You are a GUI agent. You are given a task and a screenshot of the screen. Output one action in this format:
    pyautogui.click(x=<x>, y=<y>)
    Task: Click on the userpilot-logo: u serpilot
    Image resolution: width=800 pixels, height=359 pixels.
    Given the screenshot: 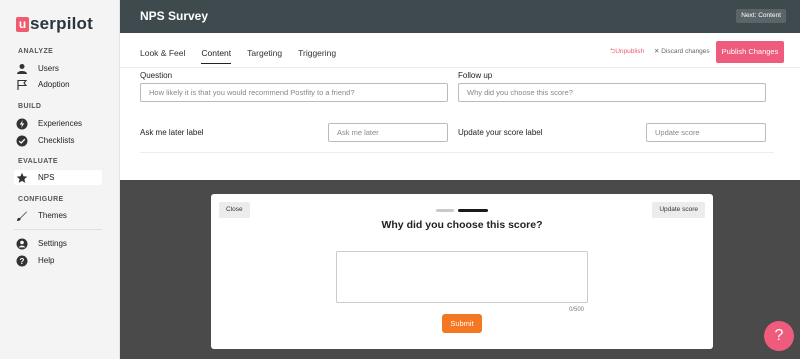 What is the action you would take?
    pyautogui.click(x=54, y=24)
    